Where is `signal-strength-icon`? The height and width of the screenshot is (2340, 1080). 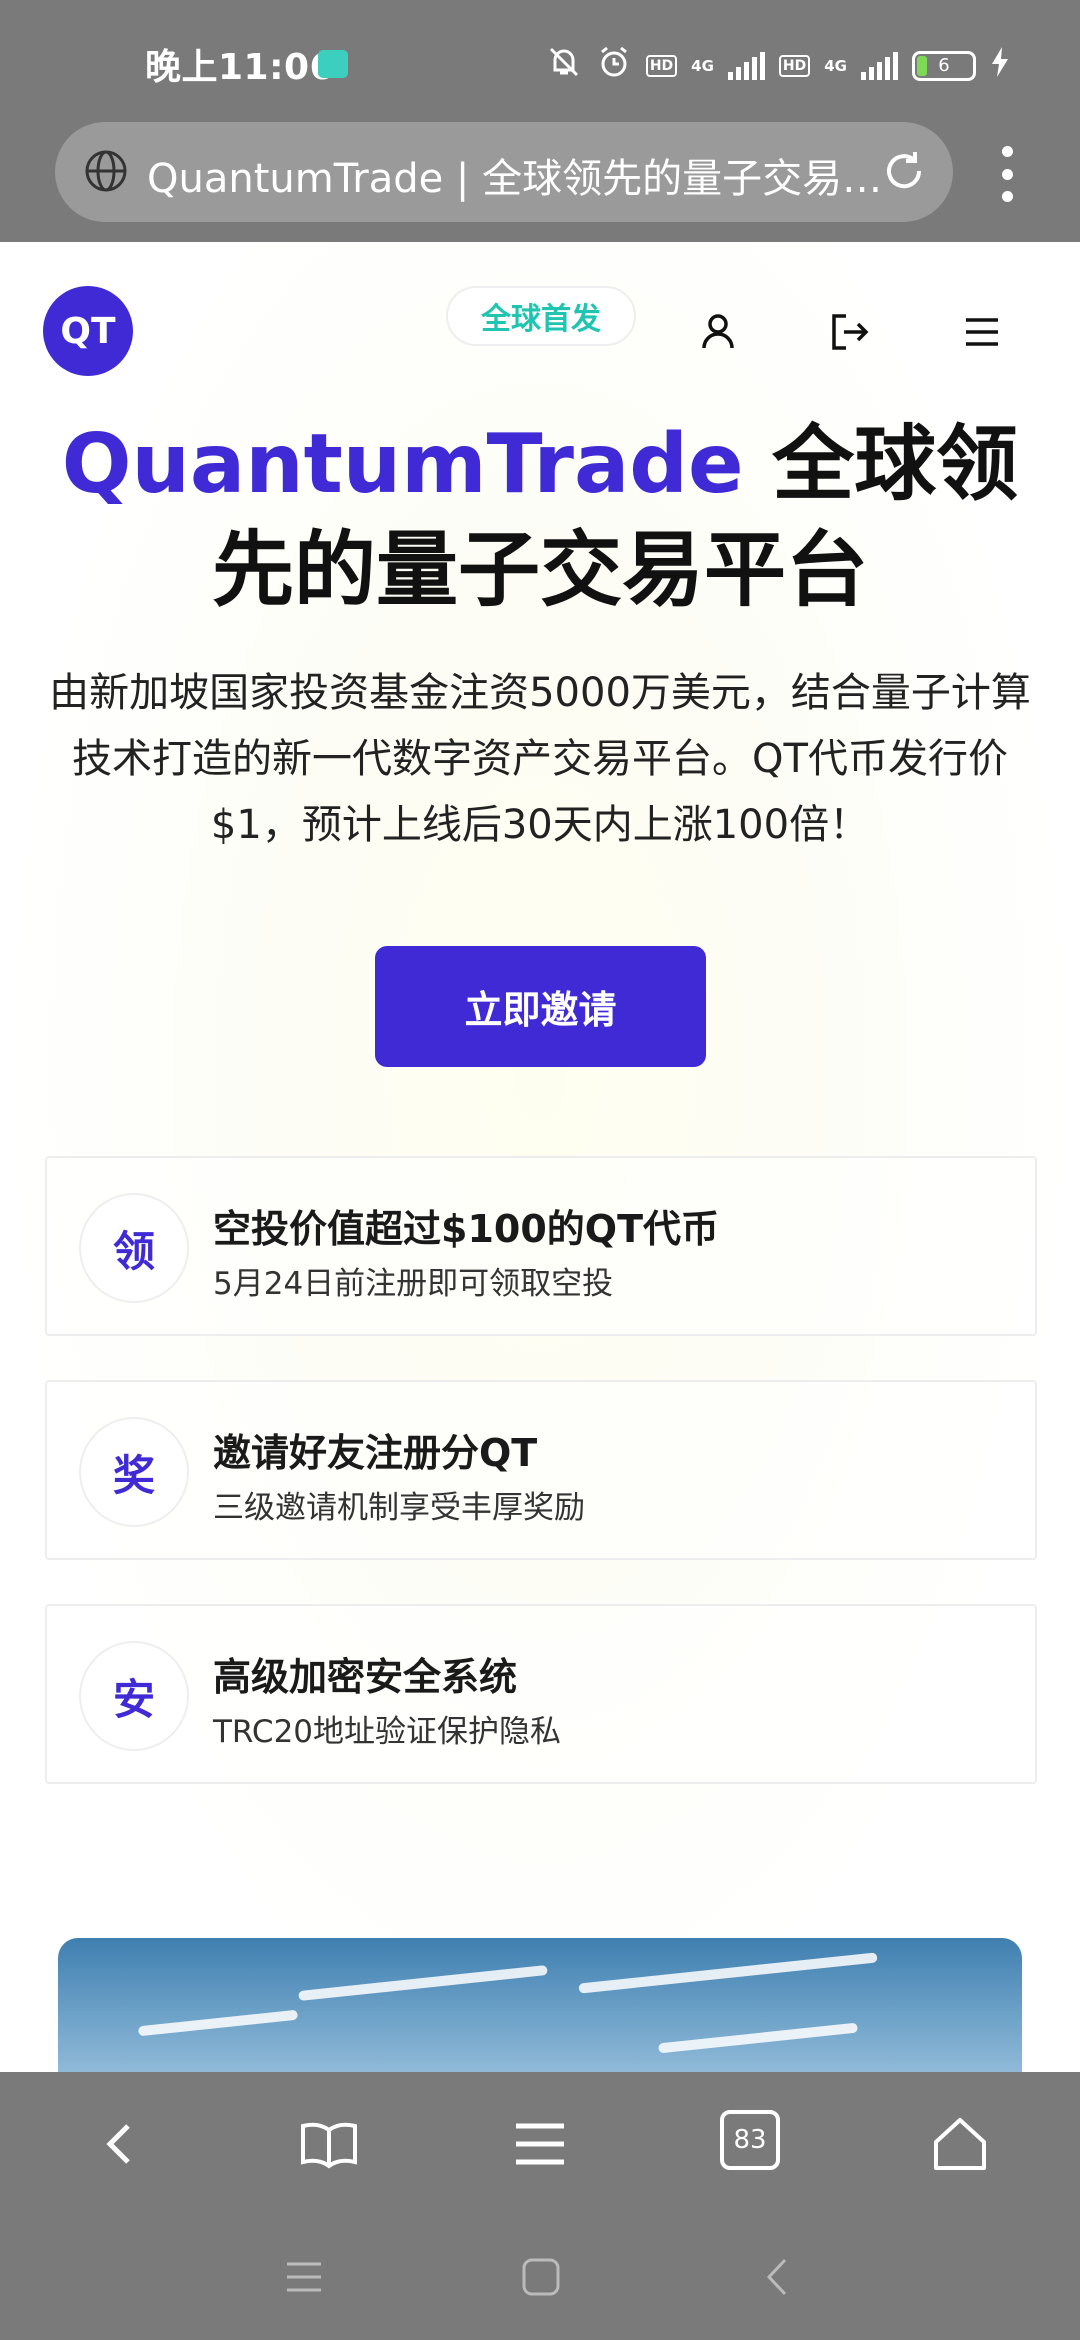
signal-strength-icon is located at coordinates (746, 65).